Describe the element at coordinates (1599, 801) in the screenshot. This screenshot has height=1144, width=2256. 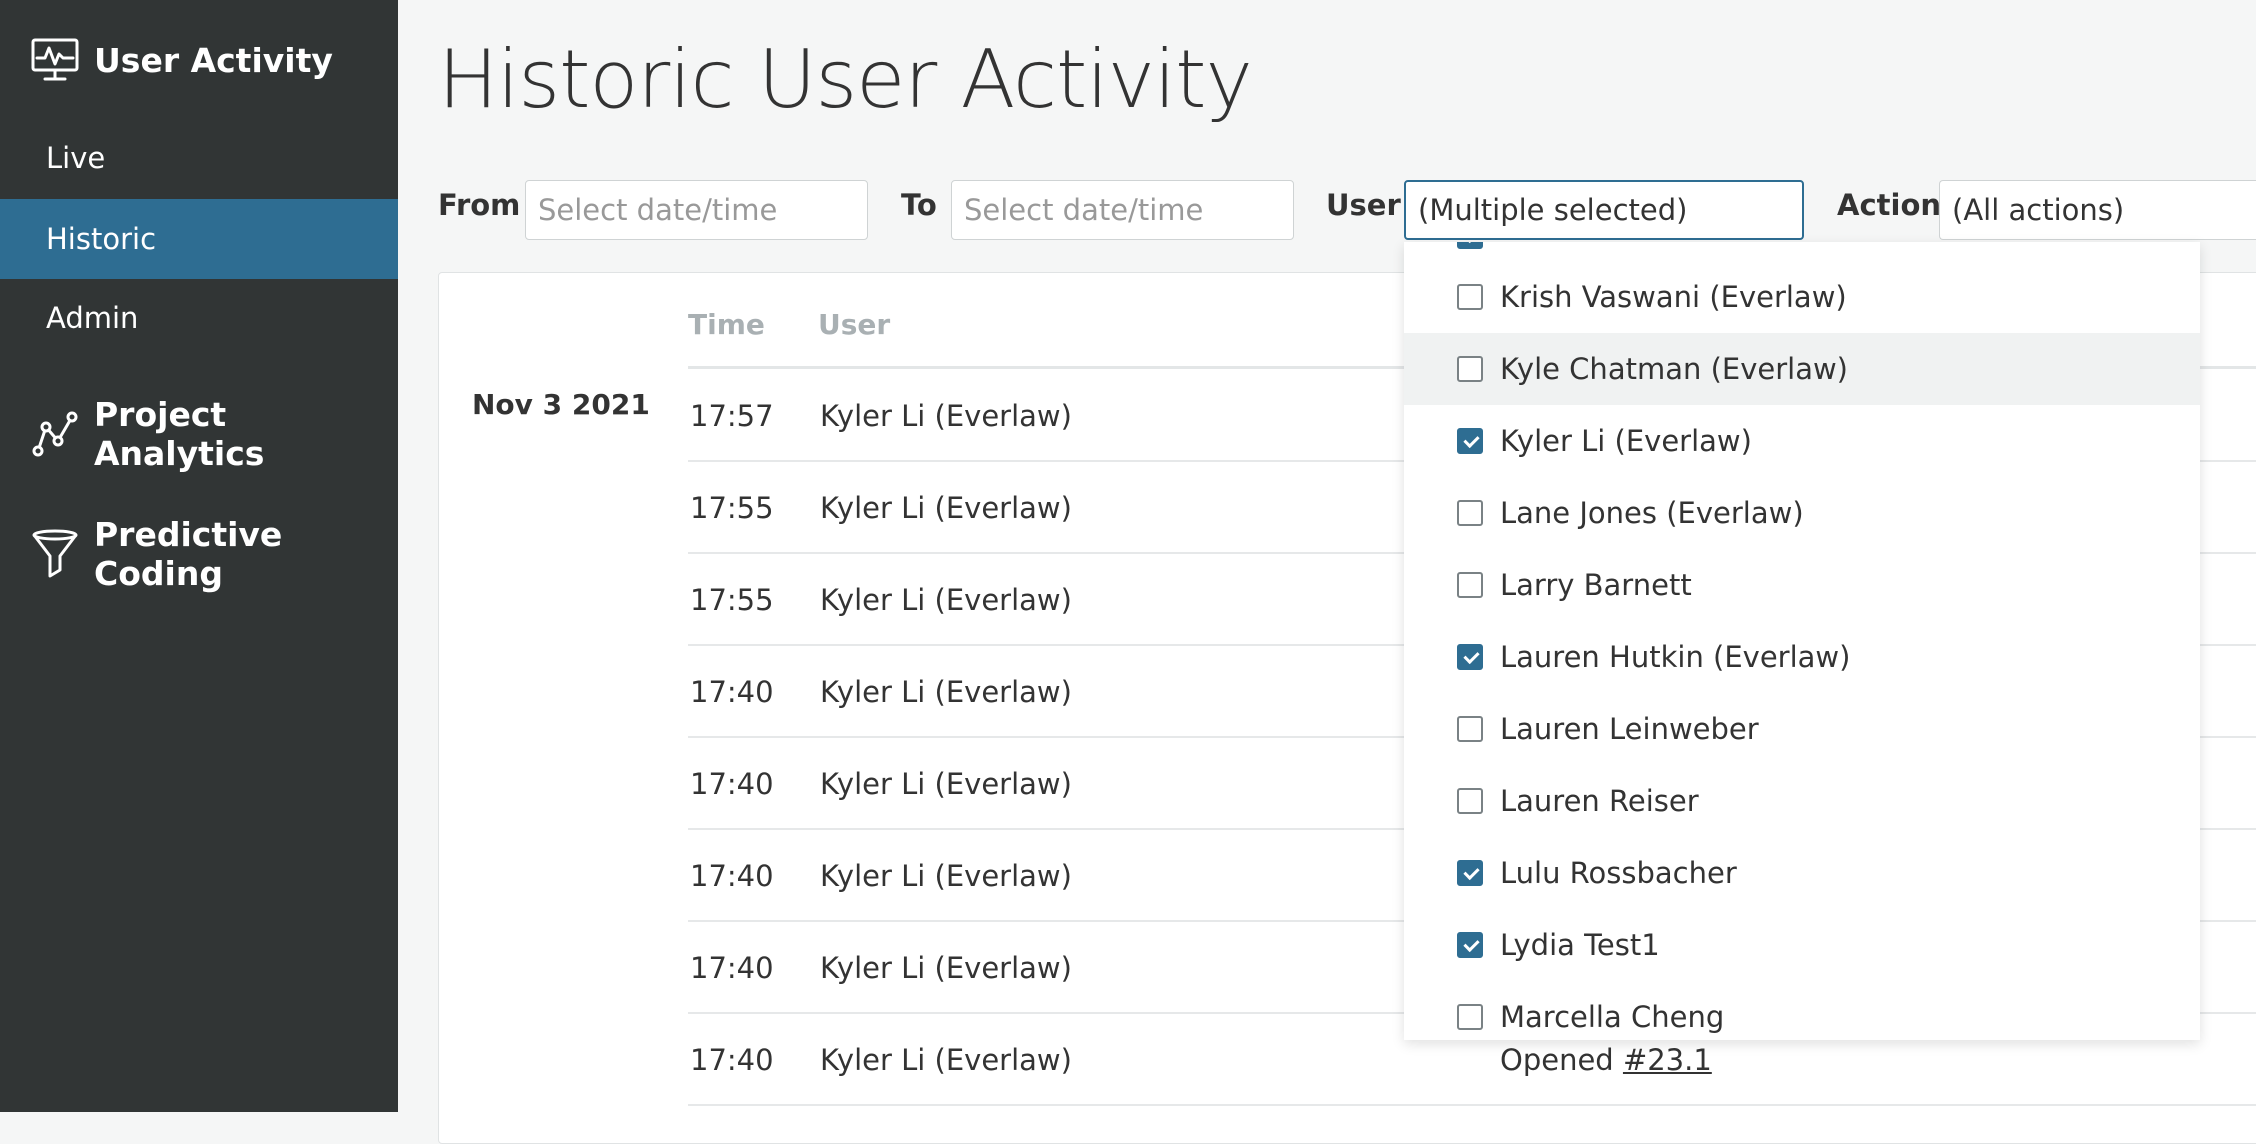
I see `user-option-label: Lauren Reiser` at that location.